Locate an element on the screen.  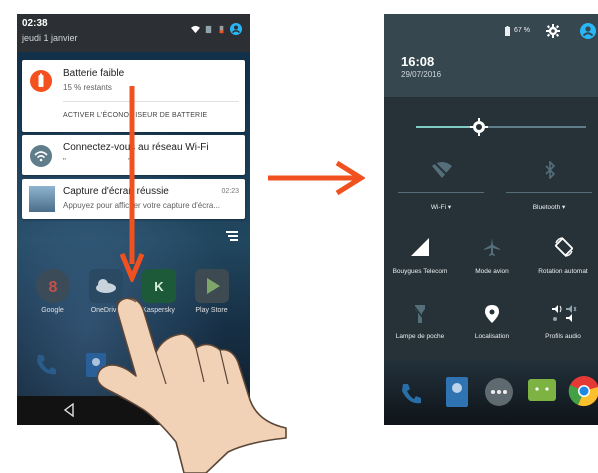
battery-low-icon is located at coordinates (221, 29).